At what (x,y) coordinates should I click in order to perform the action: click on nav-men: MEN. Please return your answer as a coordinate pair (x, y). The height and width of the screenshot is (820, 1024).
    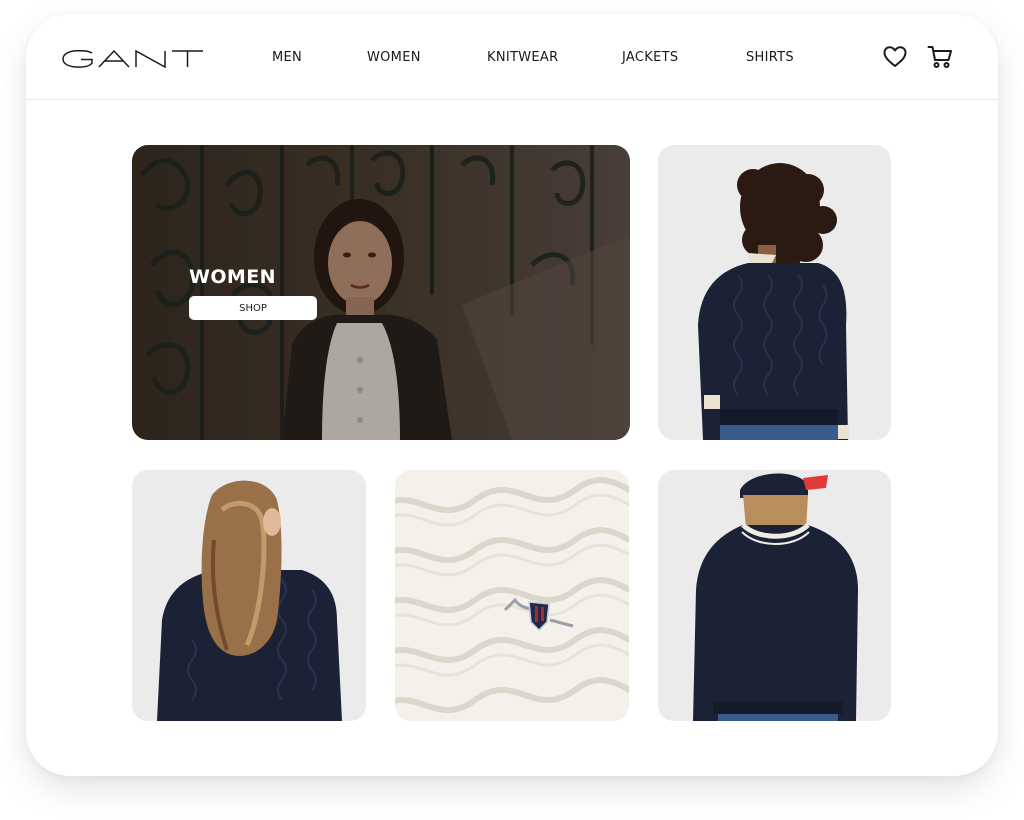
    Looking at the image, I should click on (287, 57).